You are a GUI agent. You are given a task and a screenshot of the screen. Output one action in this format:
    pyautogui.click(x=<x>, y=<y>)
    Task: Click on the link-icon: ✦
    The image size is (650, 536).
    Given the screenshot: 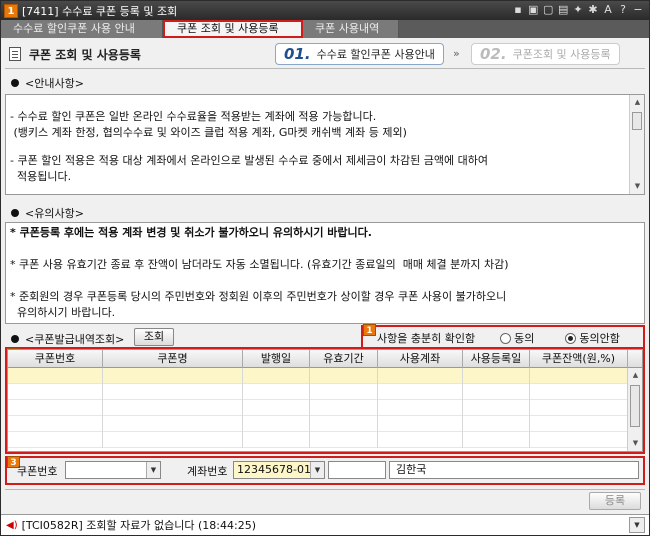 What is the action you would take?
    pyautogui.click(x=578, y=9)
    